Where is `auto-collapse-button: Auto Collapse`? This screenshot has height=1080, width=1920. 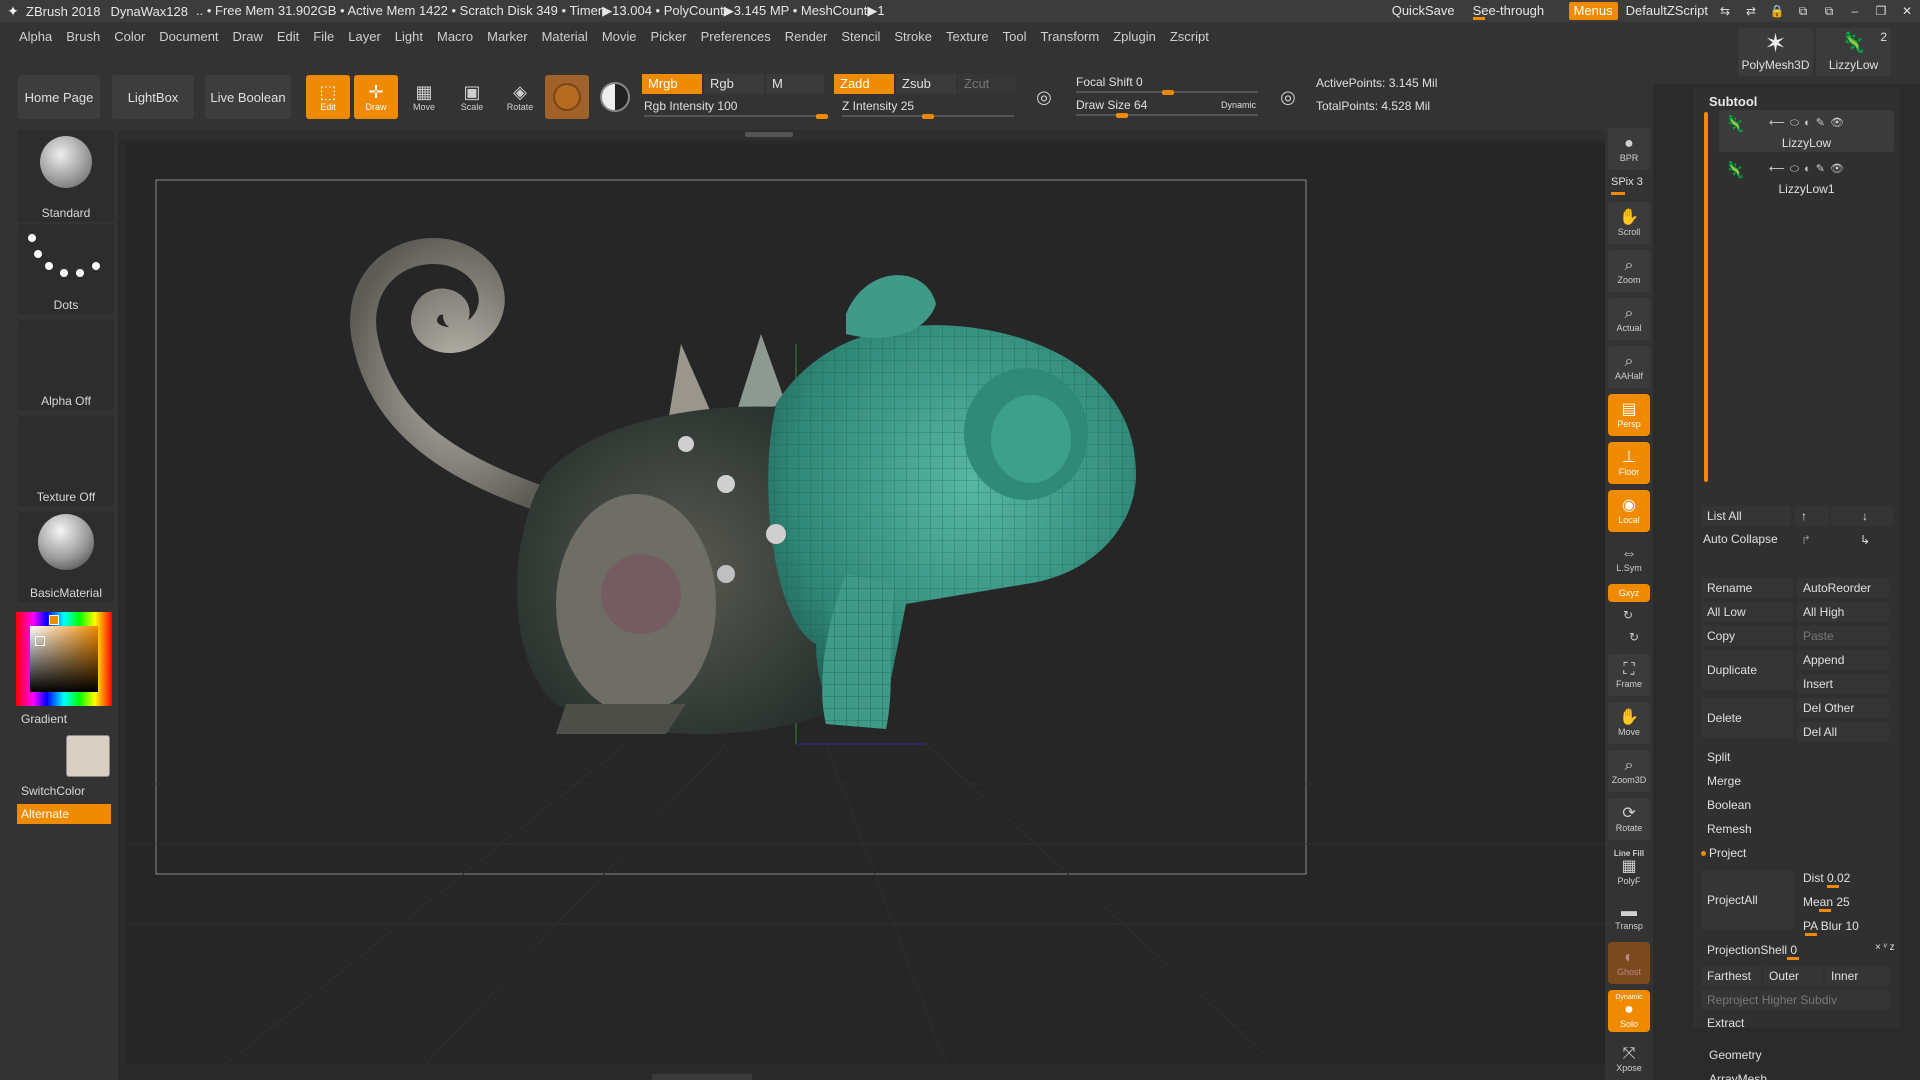 auto-collapse-button: Auto Collapse is located at coordinates (1740, 539).